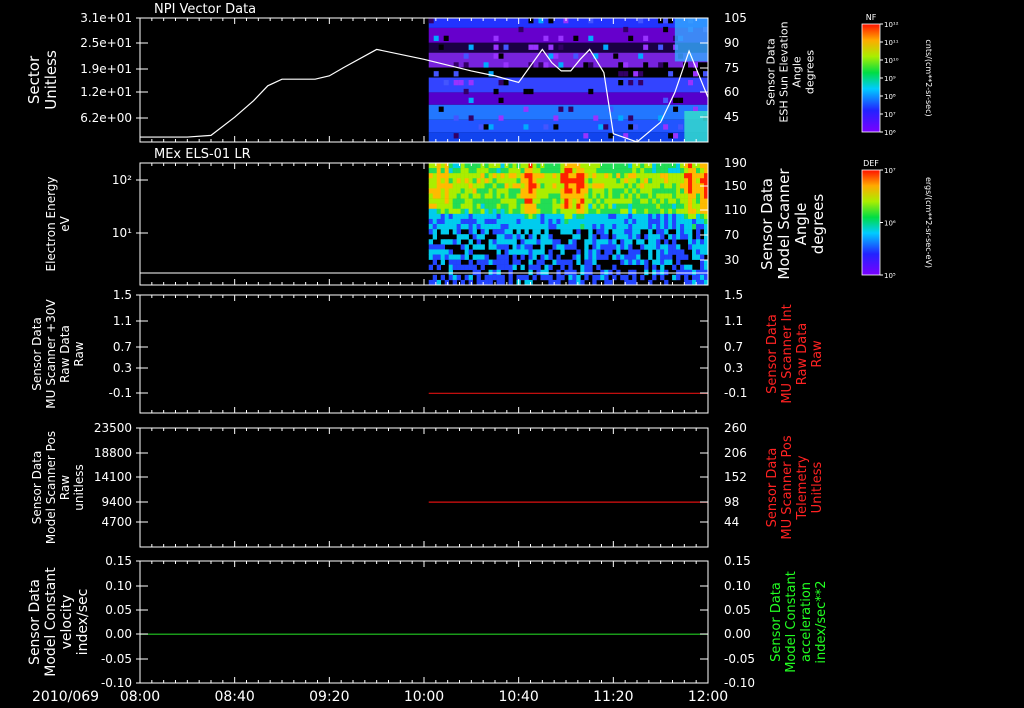 The image size is (1024, 708). Describe the element at coordinates (234, 697) in the screenshot. I see `time-tick-label: 08:40` at that location.